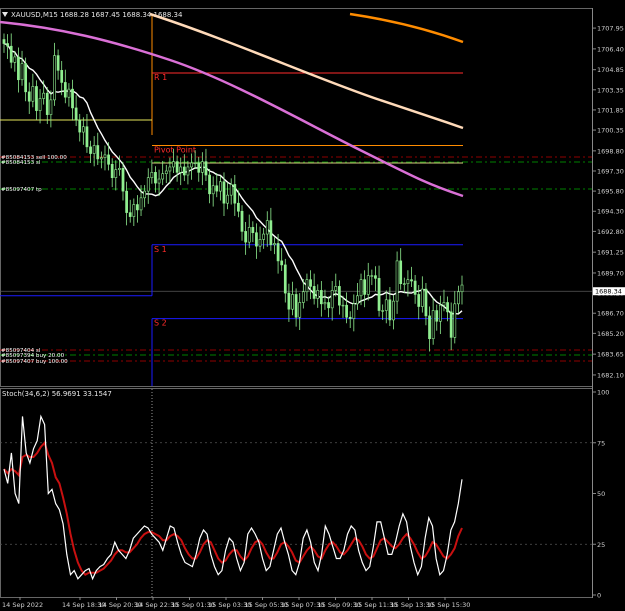 The width and height of the screenshot is (625, 611). What do you see at coordinates (610, 253) in the screenshot?
I see `price-tick-label: 1691.25` at bounding box center [610, 253].